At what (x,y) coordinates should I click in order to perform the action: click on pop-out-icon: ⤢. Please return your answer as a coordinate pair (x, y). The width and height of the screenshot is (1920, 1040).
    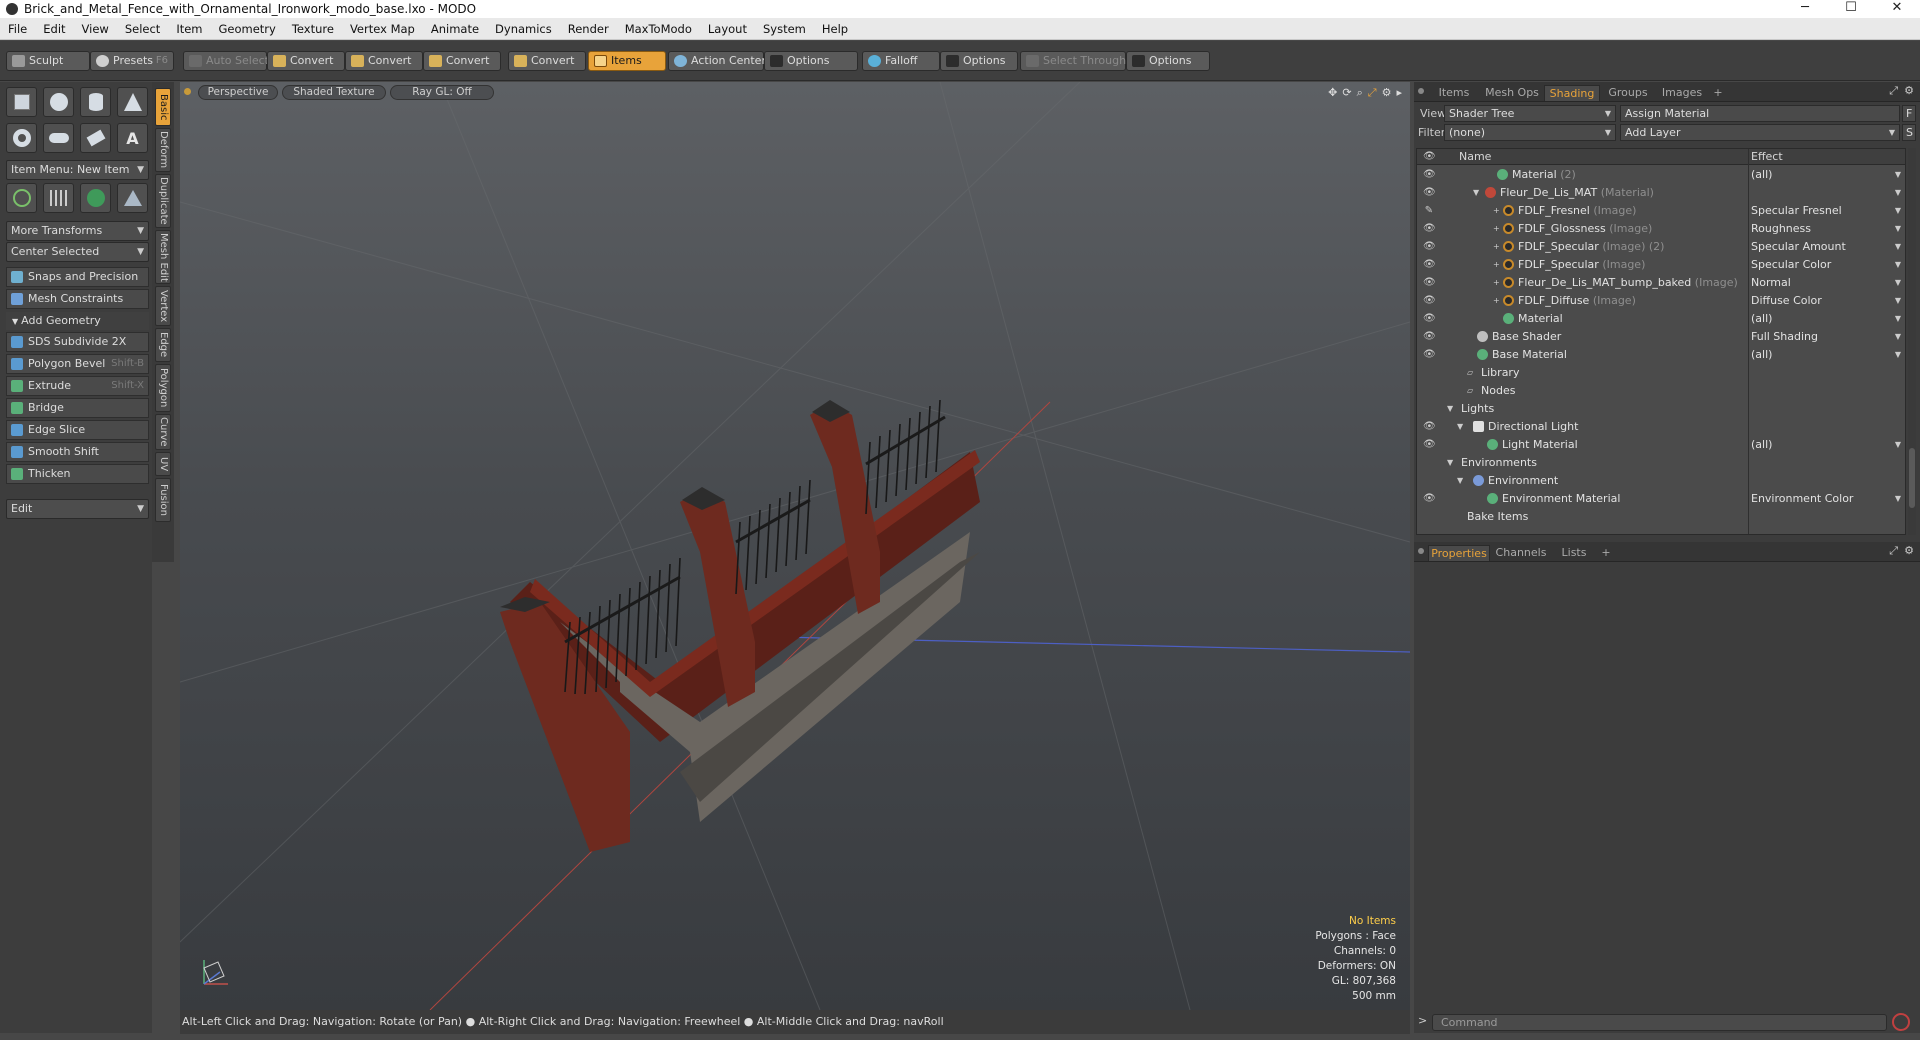
    Looking at the image, I should click on (1893, 91).